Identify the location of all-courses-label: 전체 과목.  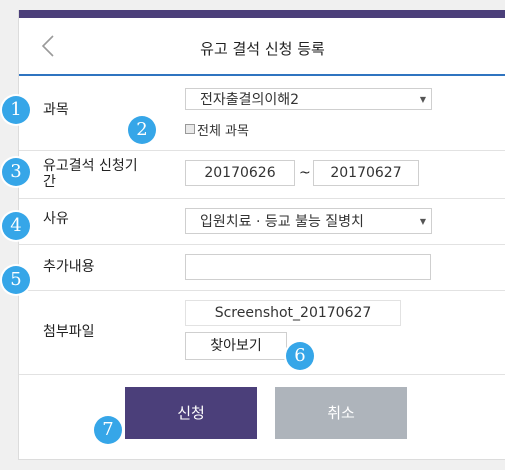
(223, 131).